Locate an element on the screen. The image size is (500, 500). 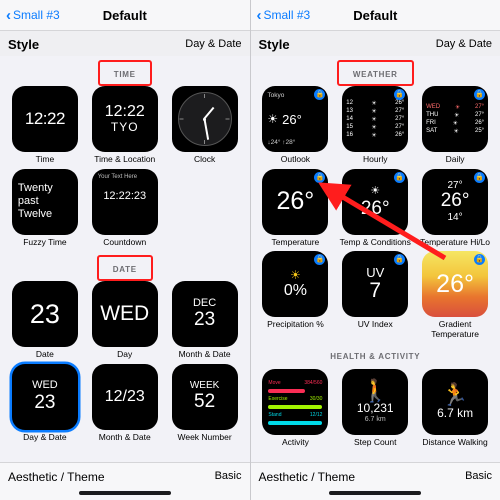
thumb-fuzzy-time: Twenty past Twelve is located at coordinates (44, 201).